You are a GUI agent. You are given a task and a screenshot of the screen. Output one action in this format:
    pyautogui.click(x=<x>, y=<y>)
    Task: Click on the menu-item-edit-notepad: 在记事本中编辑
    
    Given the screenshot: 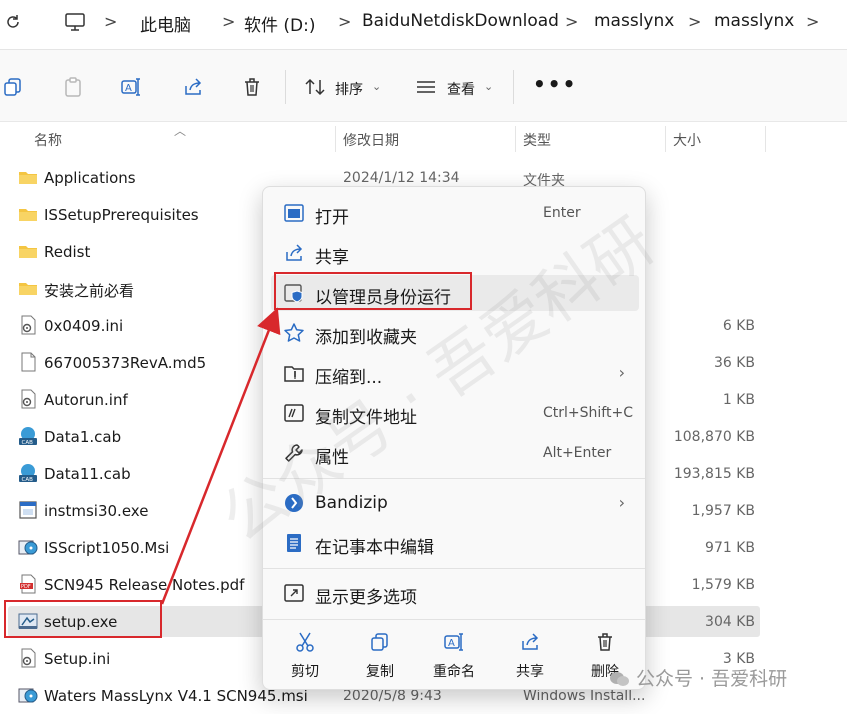 What is the action you would take?
    pyautogui.click(x=455, y=543)
    